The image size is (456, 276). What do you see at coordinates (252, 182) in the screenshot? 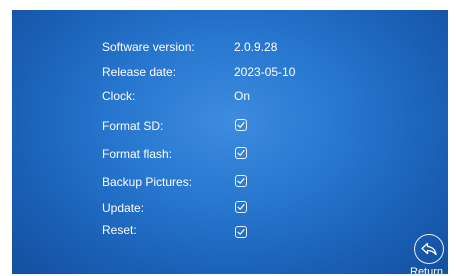
I see `backup-pictures-row: Backup Pictures:` at bounding box center [252, 182].